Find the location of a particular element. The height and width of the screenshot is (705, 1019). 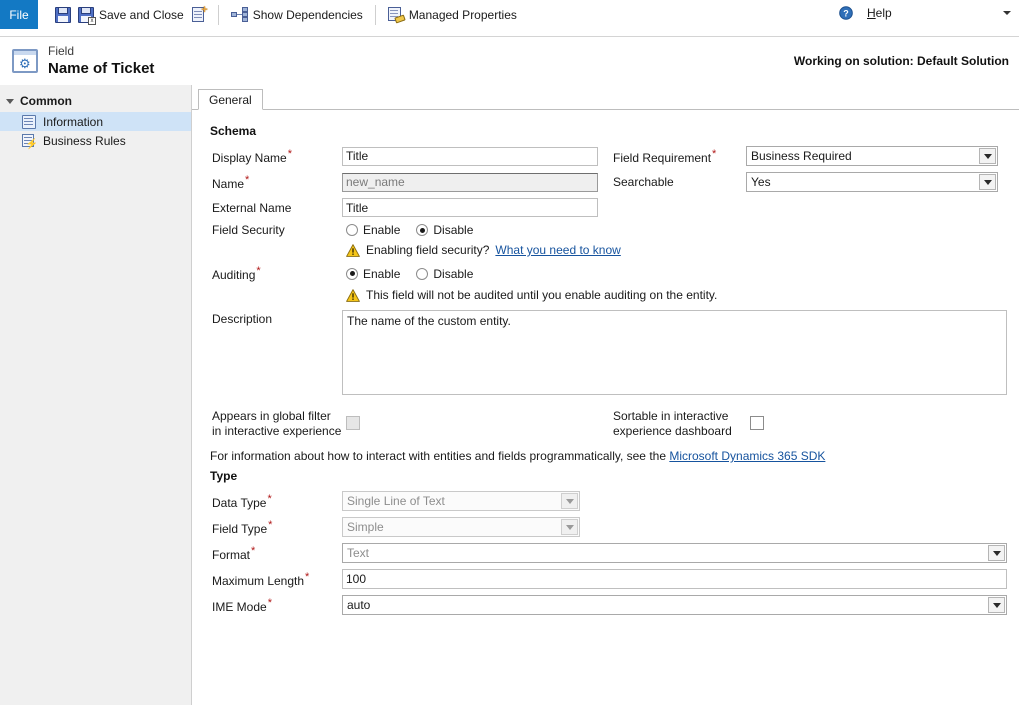

save-and-close-icon: x is located at coordinates (87, 15).